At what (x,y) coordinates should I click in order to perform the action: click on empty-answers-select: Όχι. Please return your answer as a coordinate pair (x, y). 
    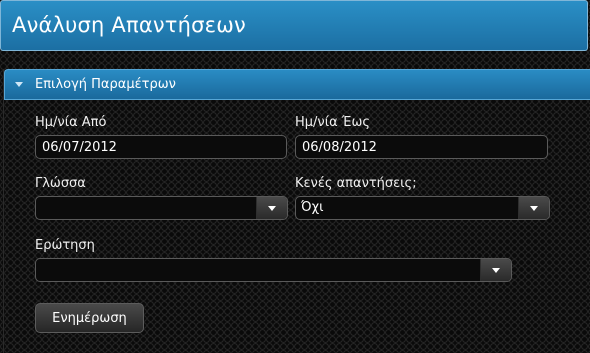
    Looking at the image, I should click on (422, 208).